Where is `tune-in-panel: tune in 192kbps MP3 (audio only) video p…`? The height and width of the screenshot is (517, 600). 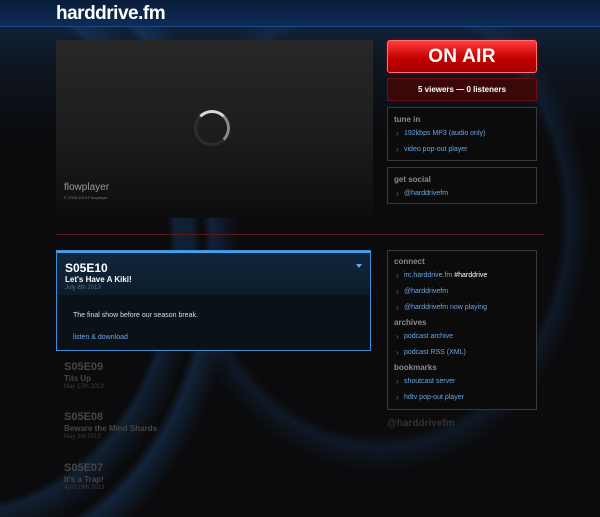
tune-in-panel: tune in 192kbps MP3 (audio only) video p… is located at coordinates (462, 134).